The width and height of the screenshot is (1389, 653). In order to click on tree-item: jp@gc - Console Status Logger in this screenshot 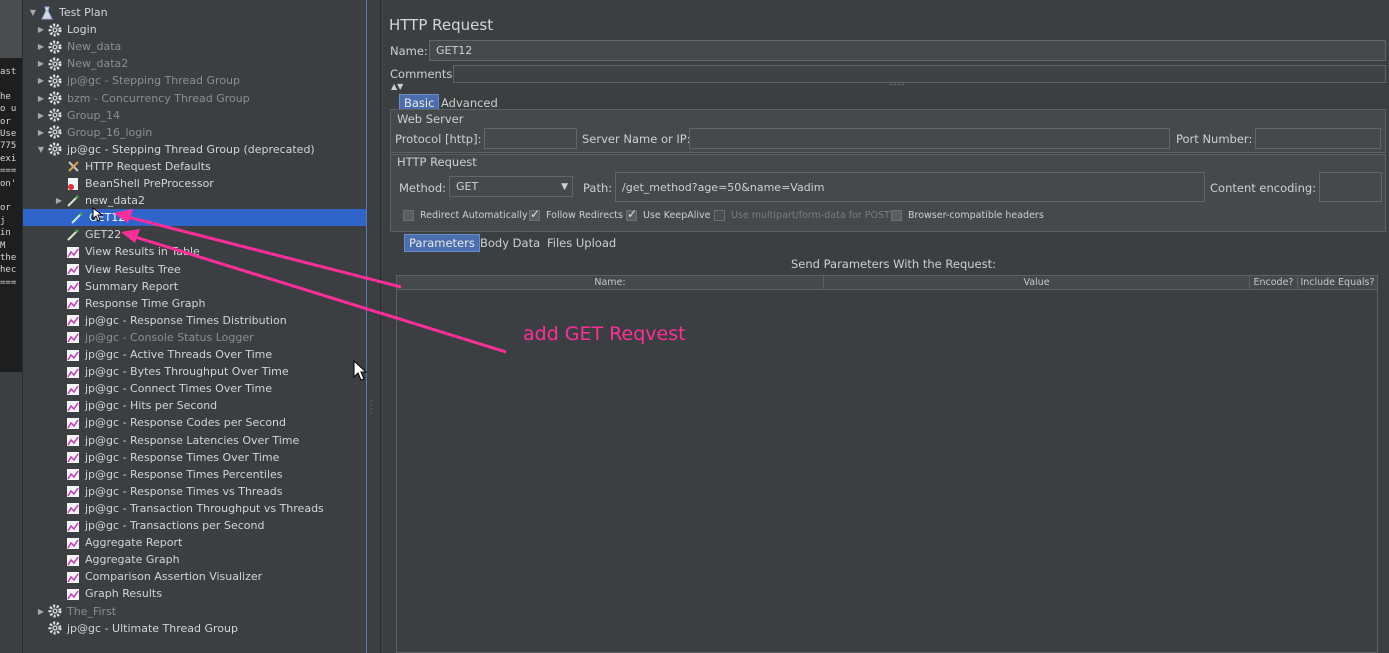, I will do `click(154, 337)`.